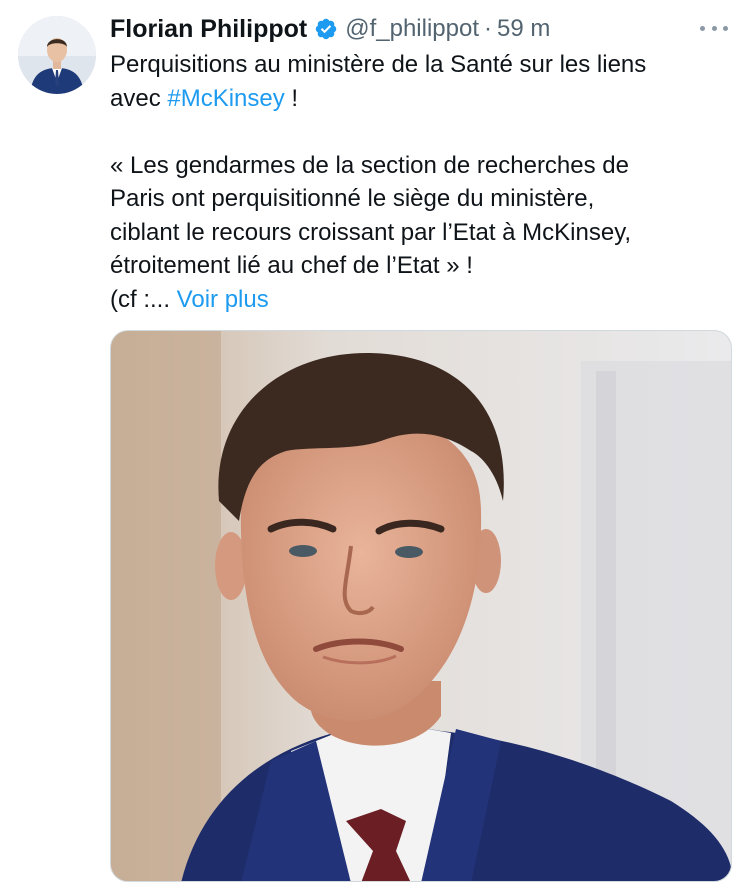 The image size is (750, 891). Describe the element at coordinates (208, 29) in the screenshot. I see `author-display-name: Florian Philippot` at that location.